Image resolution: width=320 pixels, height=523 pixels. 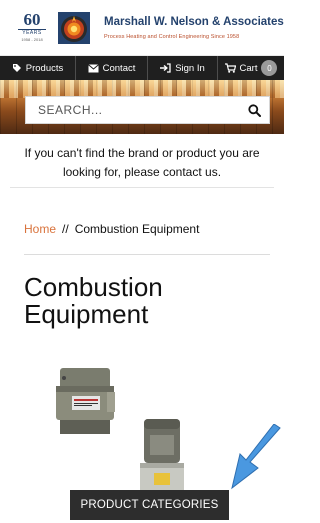 What do you see at coordinates (87, 401) in the screenshot?
I see `product-image-actuator` at bounding box center [87, 401].